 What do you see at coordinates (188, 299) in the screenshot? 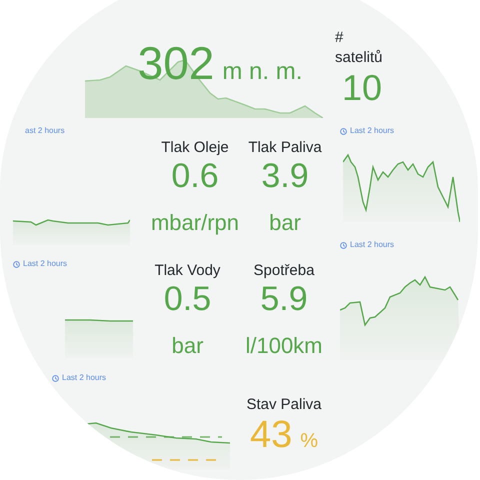
I see `stat-value: 0.5` at bounding box center [188, 299].